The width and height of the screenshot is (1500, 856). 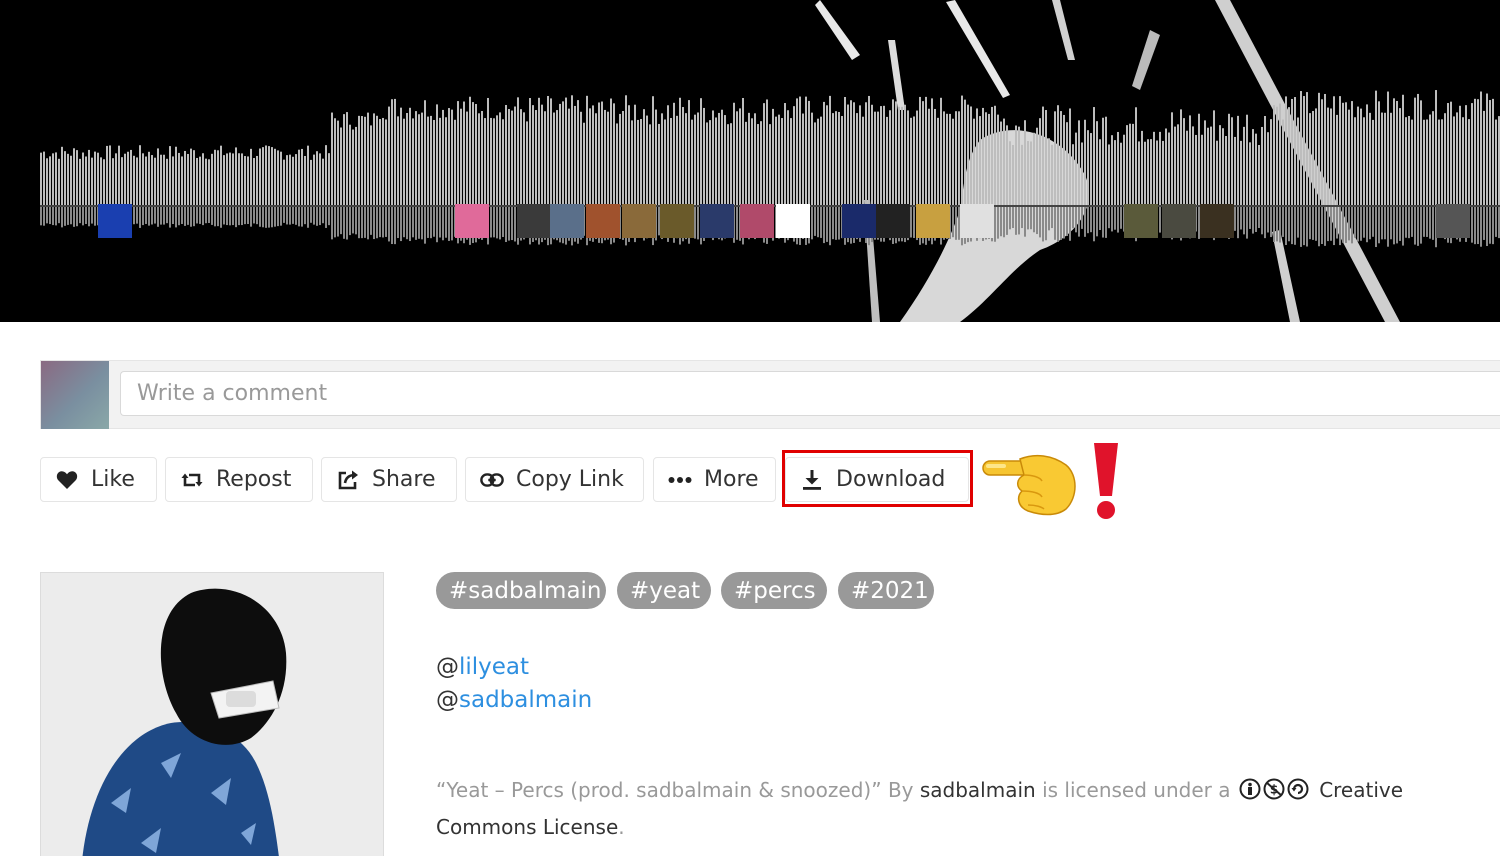 What do you see at coordinates (810, 393) in the screenshot?
I see `comment-input` at bounding box center [810, 393].